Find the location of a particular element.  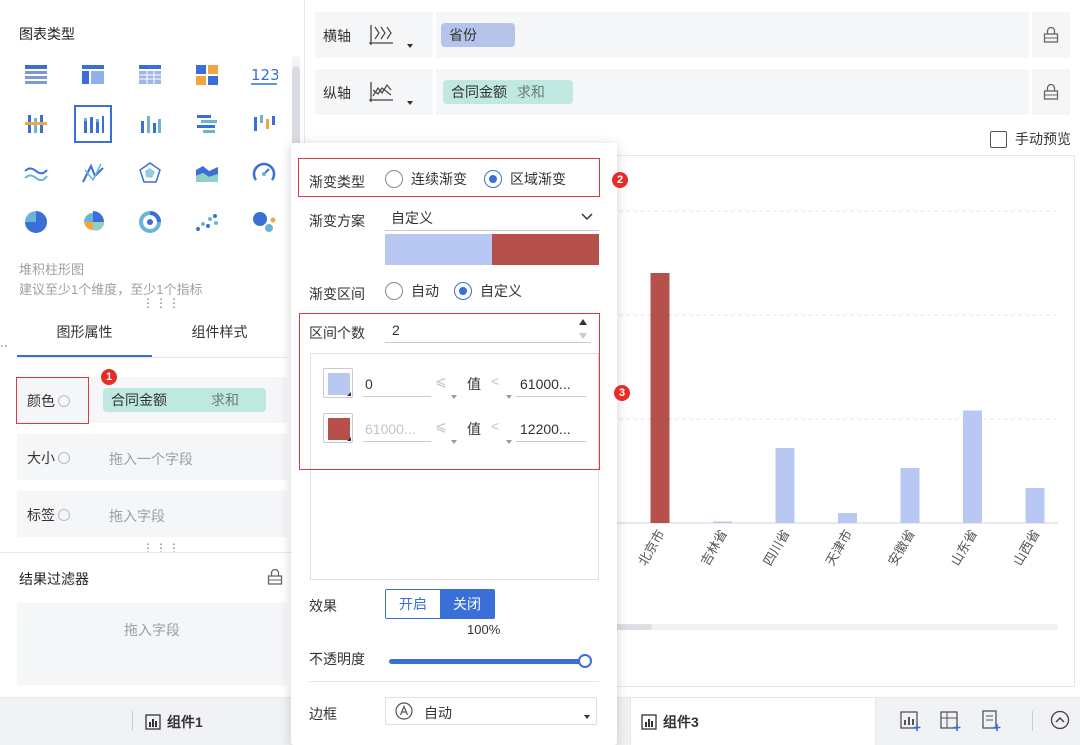

resize-grip-bottom: ⋮⋮⋮ is located at coordinates (161, 548).